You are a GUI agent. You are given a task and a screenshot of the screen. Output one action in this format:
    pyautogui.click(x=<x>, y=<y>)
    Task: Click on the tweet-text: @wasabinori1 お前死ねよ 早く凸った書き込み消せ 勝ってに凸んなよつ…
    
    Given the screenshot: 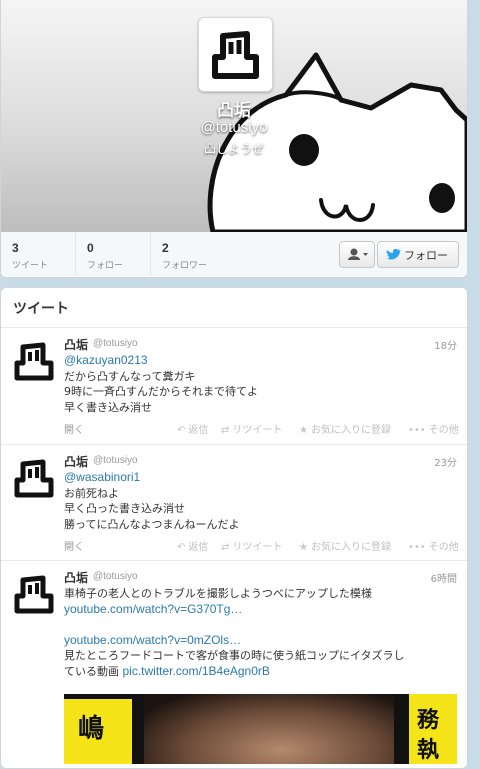 What is the action you would take?
    pyautogui.click(x=261, y=501)
    